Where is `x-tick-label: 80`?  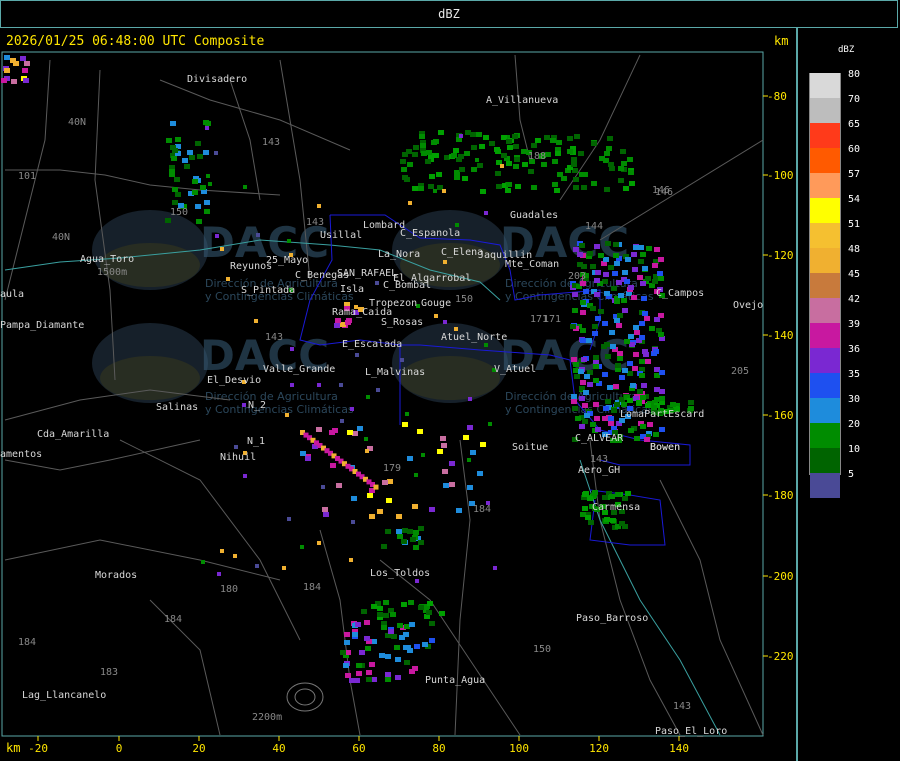
x-tick-label: 80 is located at coordinates (438, 748).